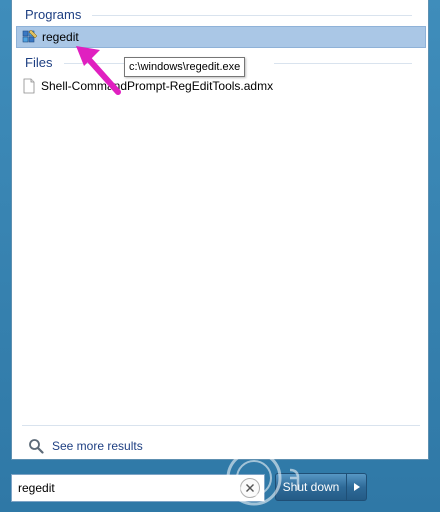  I want to click on file-result-admx: Shell-CommandPrompt-RegEditTools.admx, so click(221, 86).